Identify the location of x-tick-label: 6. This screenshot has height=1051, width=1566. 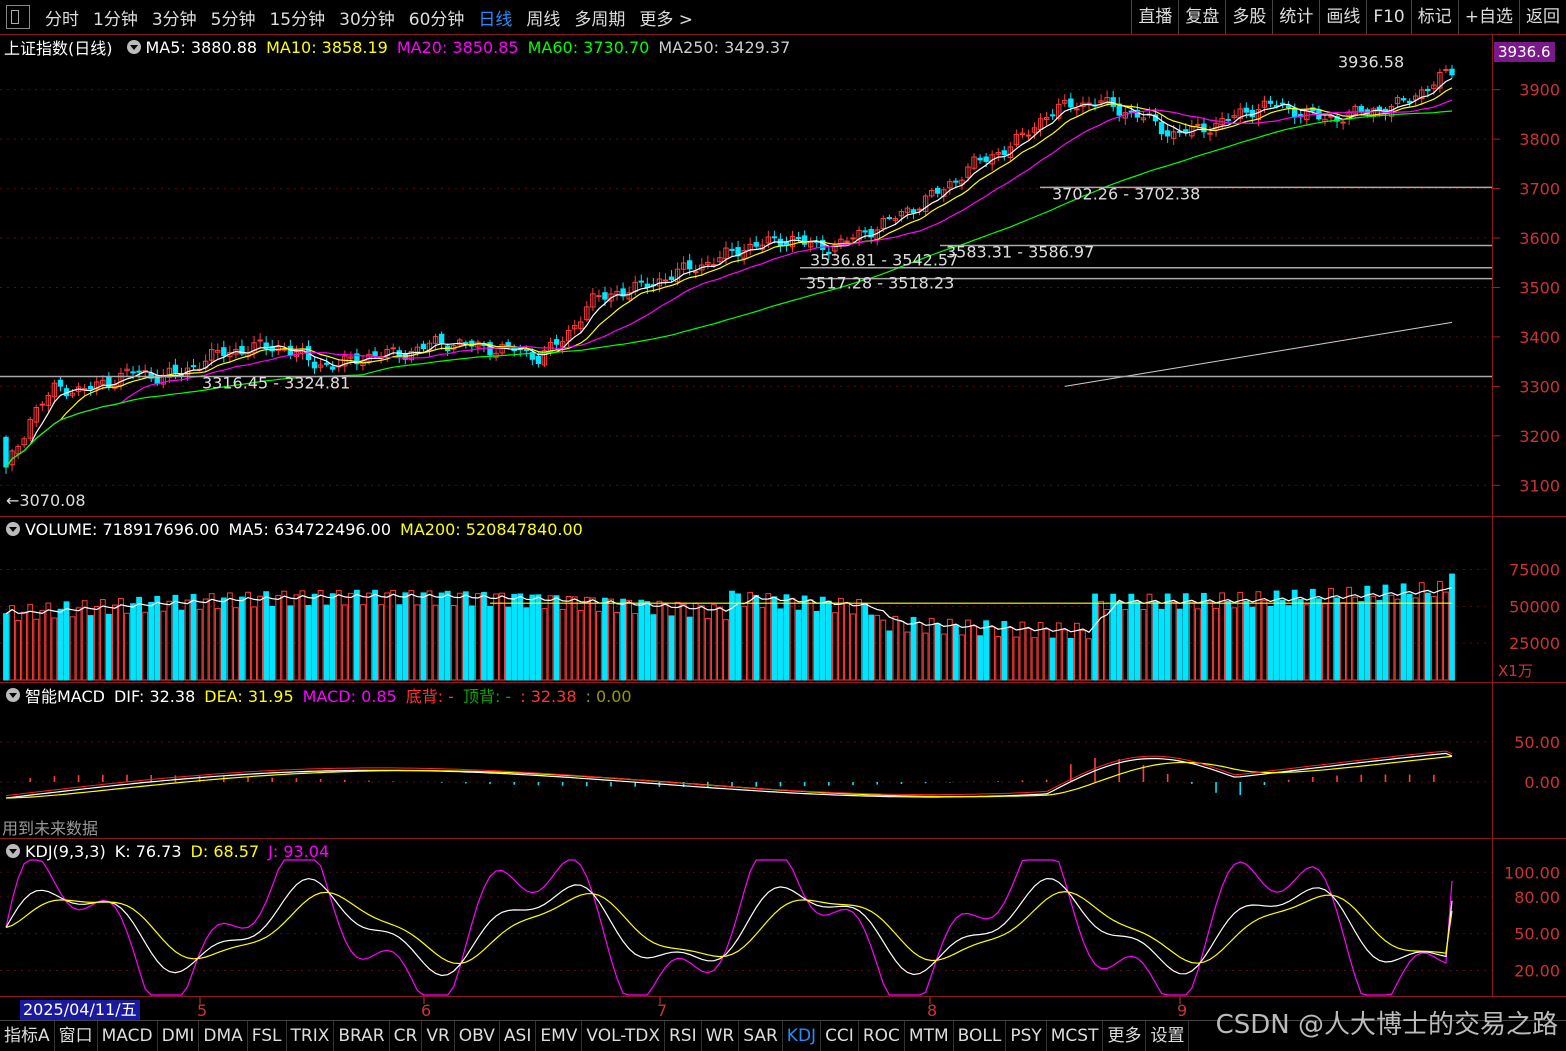
(426, 1010).